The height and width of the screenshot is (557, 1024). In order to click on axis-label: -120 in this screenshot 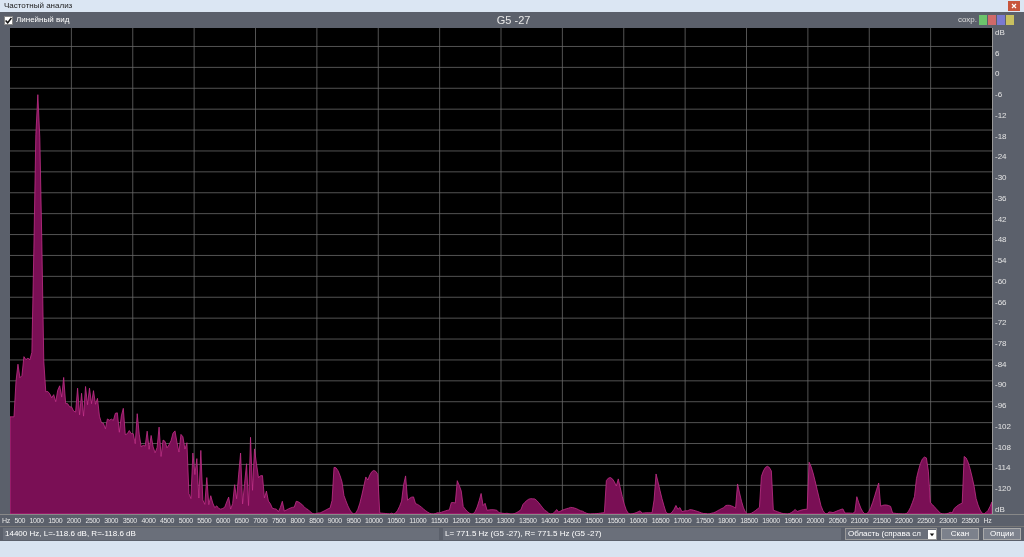, I will do `click(1003, 489)`.